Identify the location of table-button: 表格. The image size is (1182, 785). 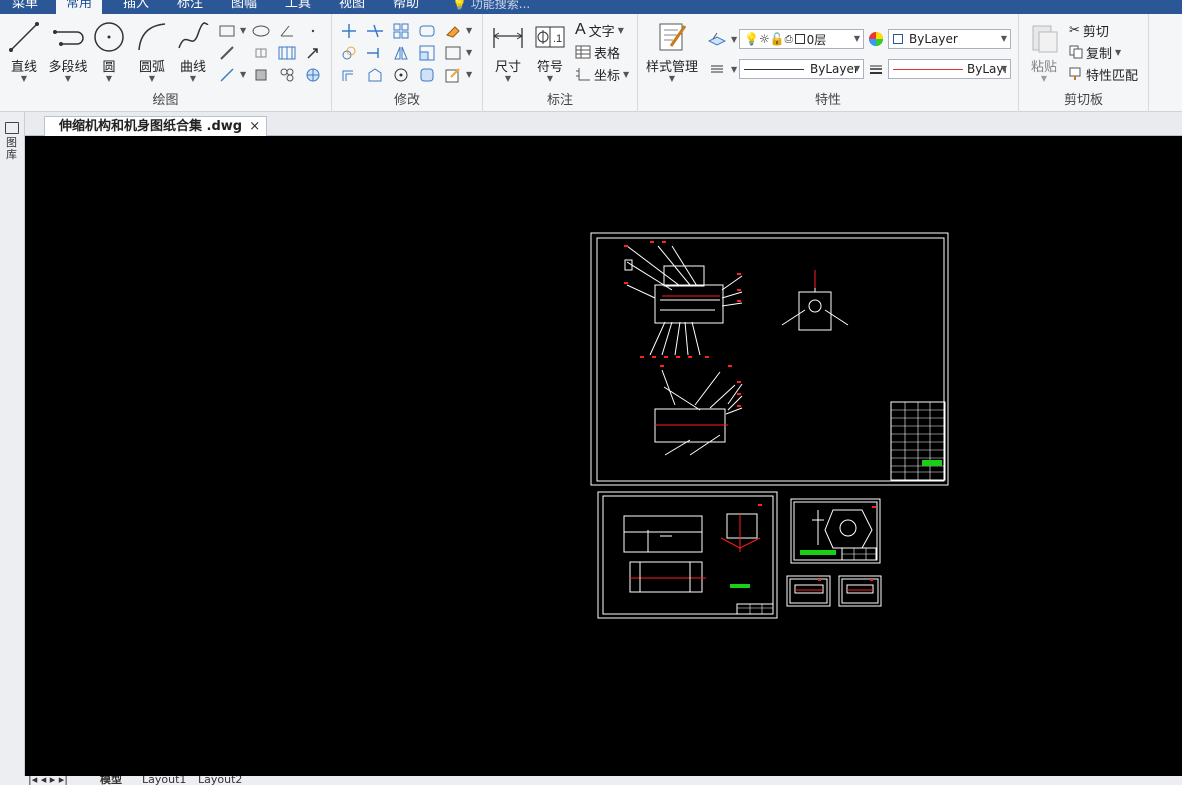
(597, 52).